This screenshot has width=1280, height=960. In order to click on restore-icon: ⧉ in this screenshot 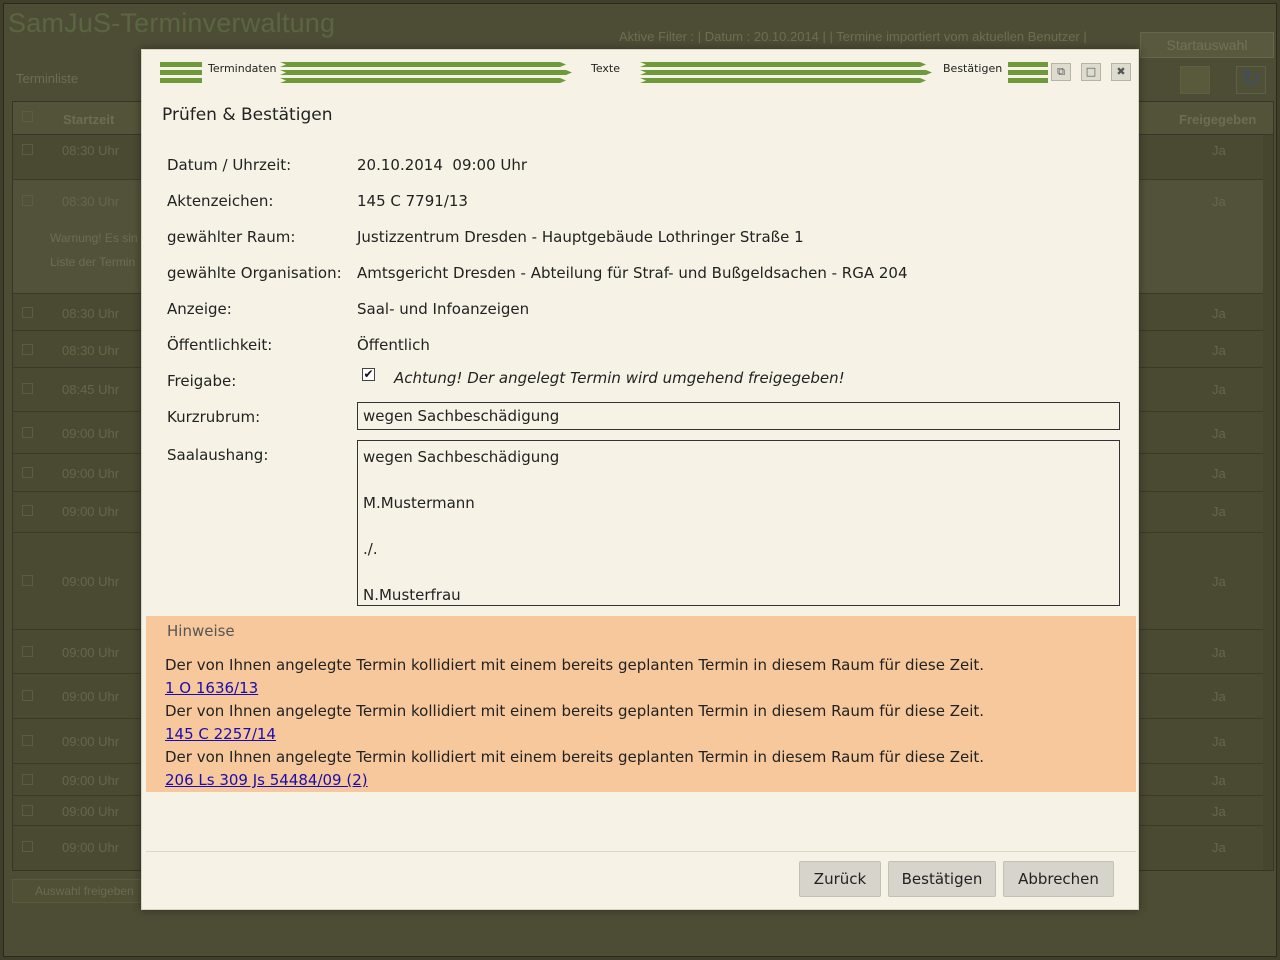, I will do `click(1061, 72)`.